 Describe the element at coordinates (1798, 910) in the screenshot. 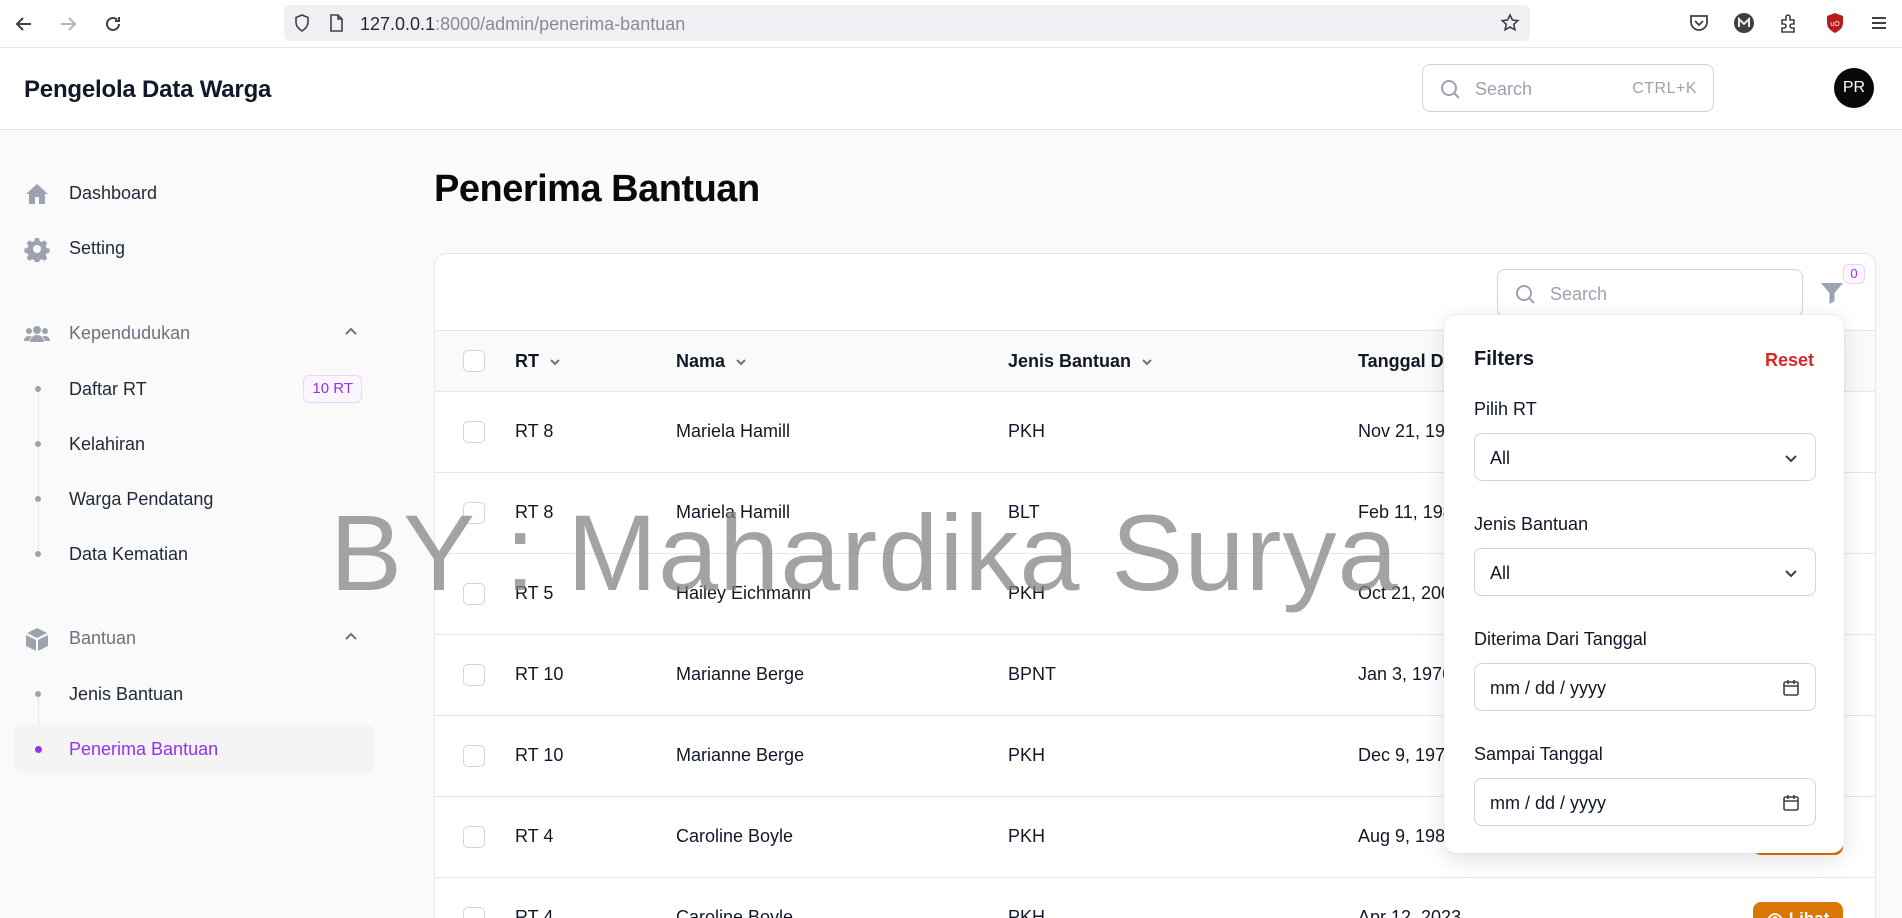

I see `lihat-button: Lihat` at that location.